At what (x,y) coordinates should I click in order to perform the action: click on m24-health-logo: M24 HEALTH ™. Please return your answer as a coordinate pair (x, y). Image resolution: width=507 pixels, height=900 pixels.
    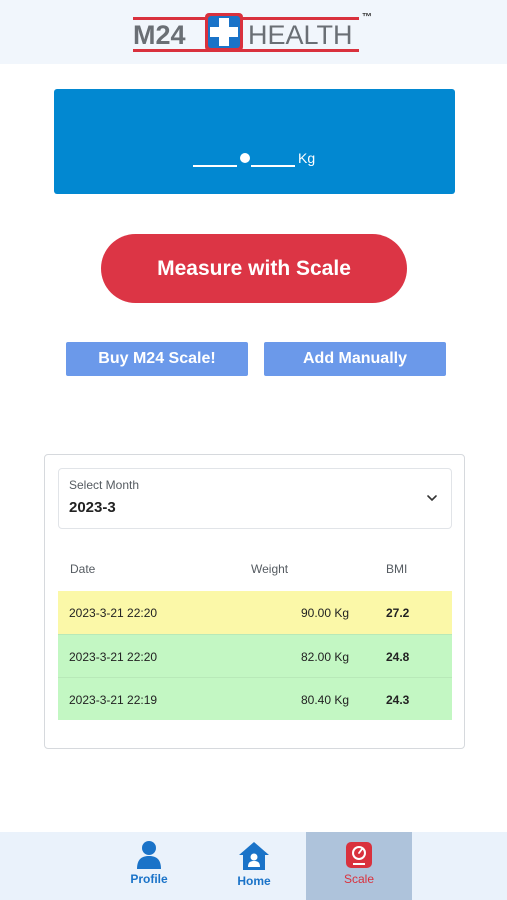
    Looking at the image, I should click on (255, 34).